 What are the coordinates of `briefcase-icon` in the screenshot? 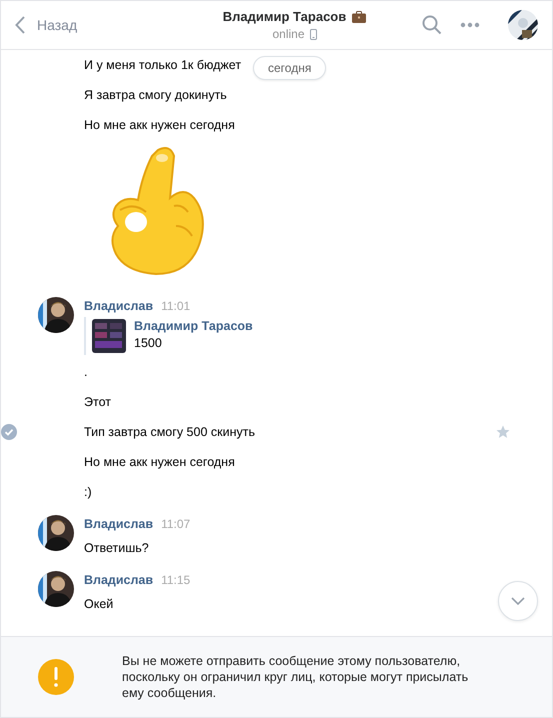 It's located at (359, 16).